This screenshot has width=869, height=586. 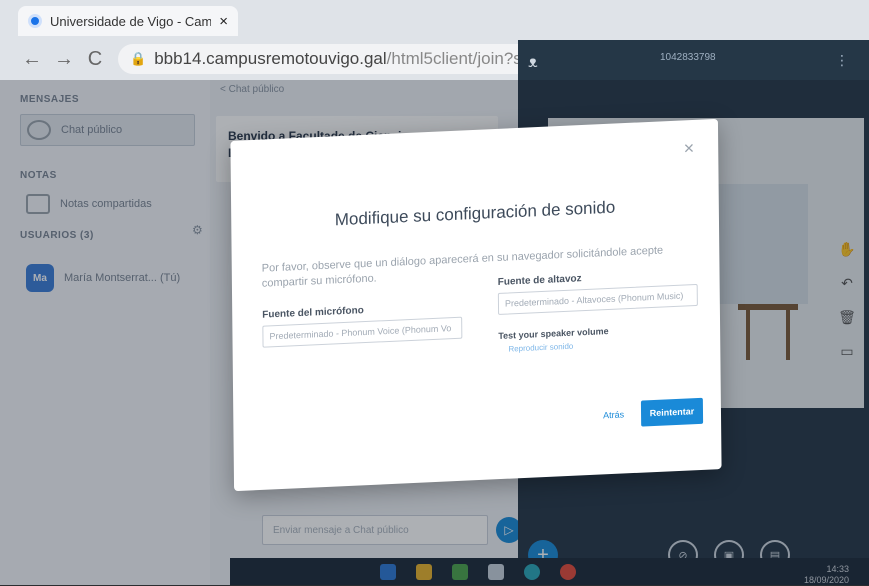 What do you see at coordinates (313, 313) in the screenshot?
I see `mic-source-label: Fuente del micrófono` at bounding box center [313, 313].